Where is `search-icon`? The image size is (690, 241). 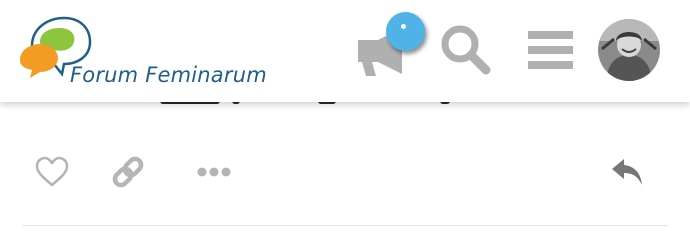
search-icon is located at coordinates (466, 50).